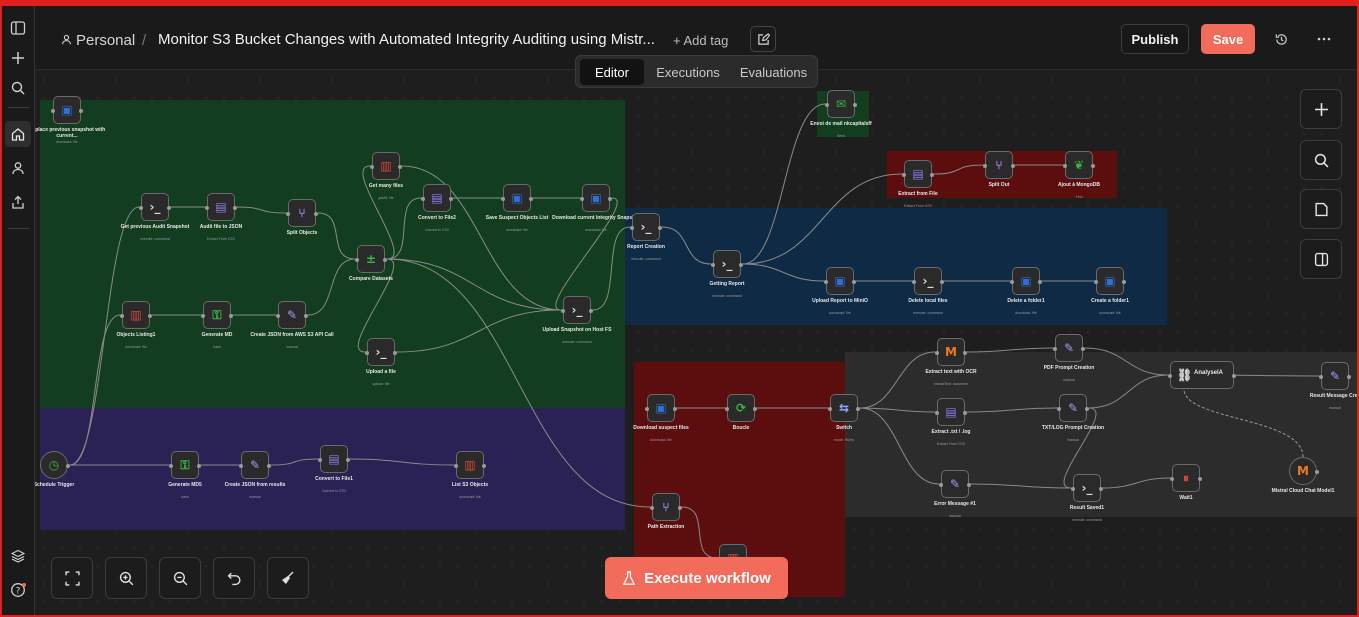 This screenshot has width=1359, height=617. Describe the element at coordinates (18, 58) in the screenshot. I see `add-icon` at that location.